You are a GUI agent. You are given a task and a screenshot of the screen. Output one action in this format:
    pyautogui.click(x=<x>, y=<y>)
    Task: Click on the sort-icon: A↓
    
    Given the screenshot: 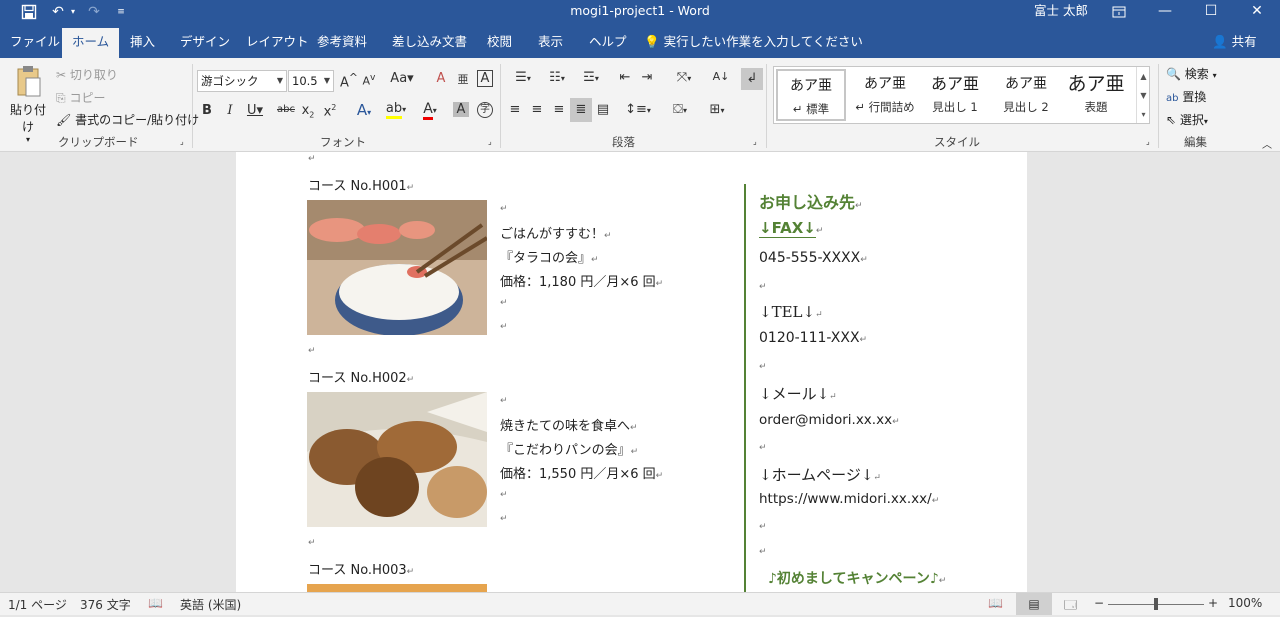 What is the action you would take?
    pyautogui.click(x=721, y=76)
    